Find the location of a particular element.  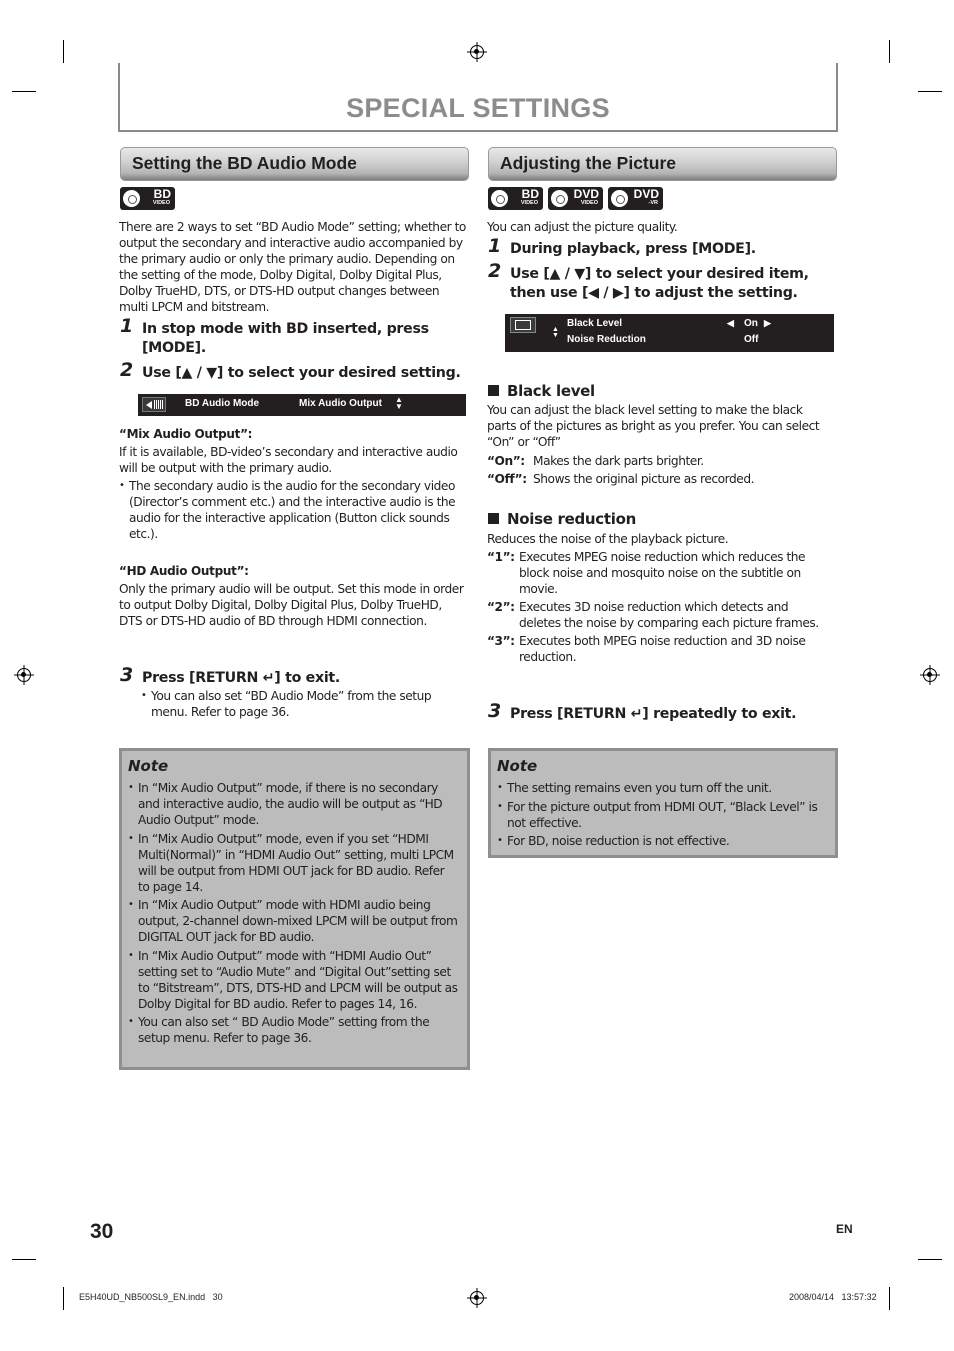

osd-label: BD Audio Mode is located at coordinates (222, 403).